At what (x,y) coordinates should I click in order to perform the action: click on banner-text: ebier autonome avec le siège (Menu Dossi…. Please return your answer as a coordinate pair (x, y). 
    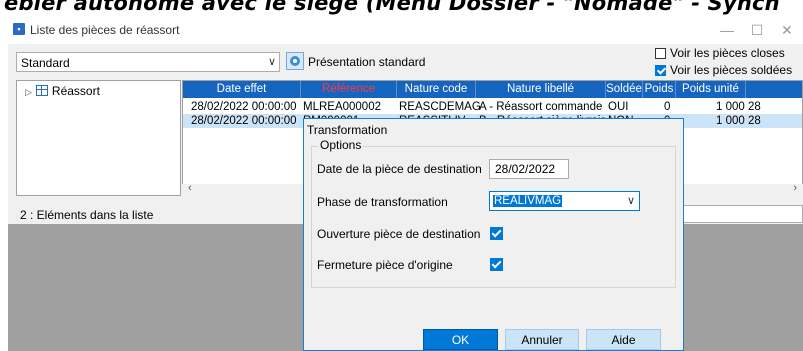
    Looking at the image, I should click on (392, 7).